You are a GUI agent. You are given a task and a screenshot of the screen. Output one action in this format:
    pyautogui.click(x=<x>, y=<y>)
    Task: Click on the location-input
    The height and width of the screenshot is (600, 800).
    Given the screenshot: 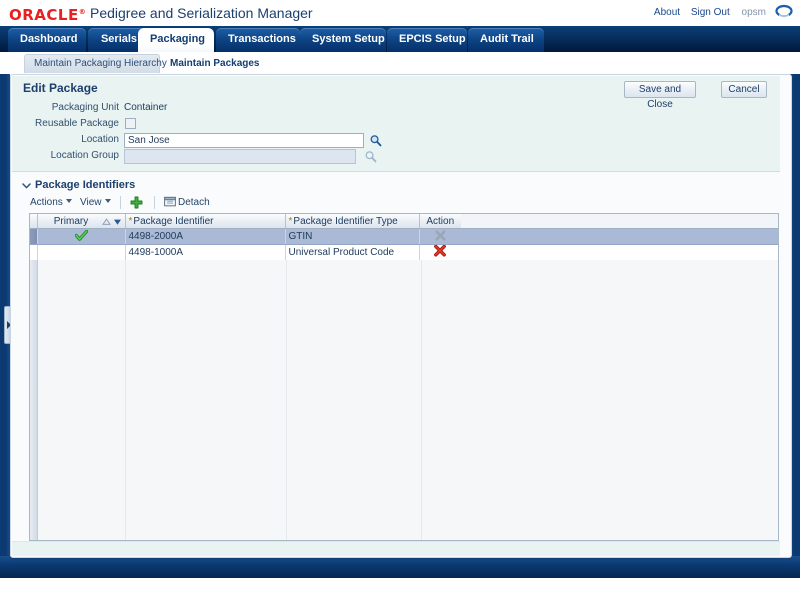 What is the action you would take?
    pyautogui.click(x=244, y=140)
    